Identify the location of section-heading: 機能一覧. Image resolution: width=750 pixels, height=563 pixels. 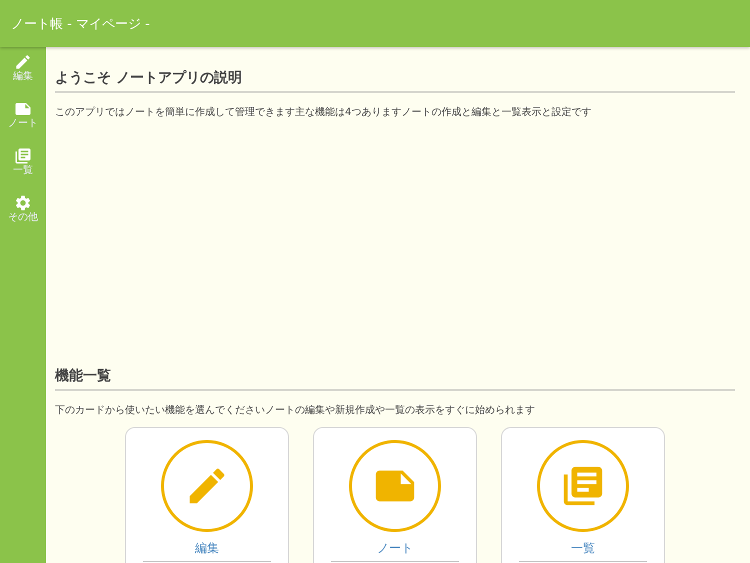
(395, 379).